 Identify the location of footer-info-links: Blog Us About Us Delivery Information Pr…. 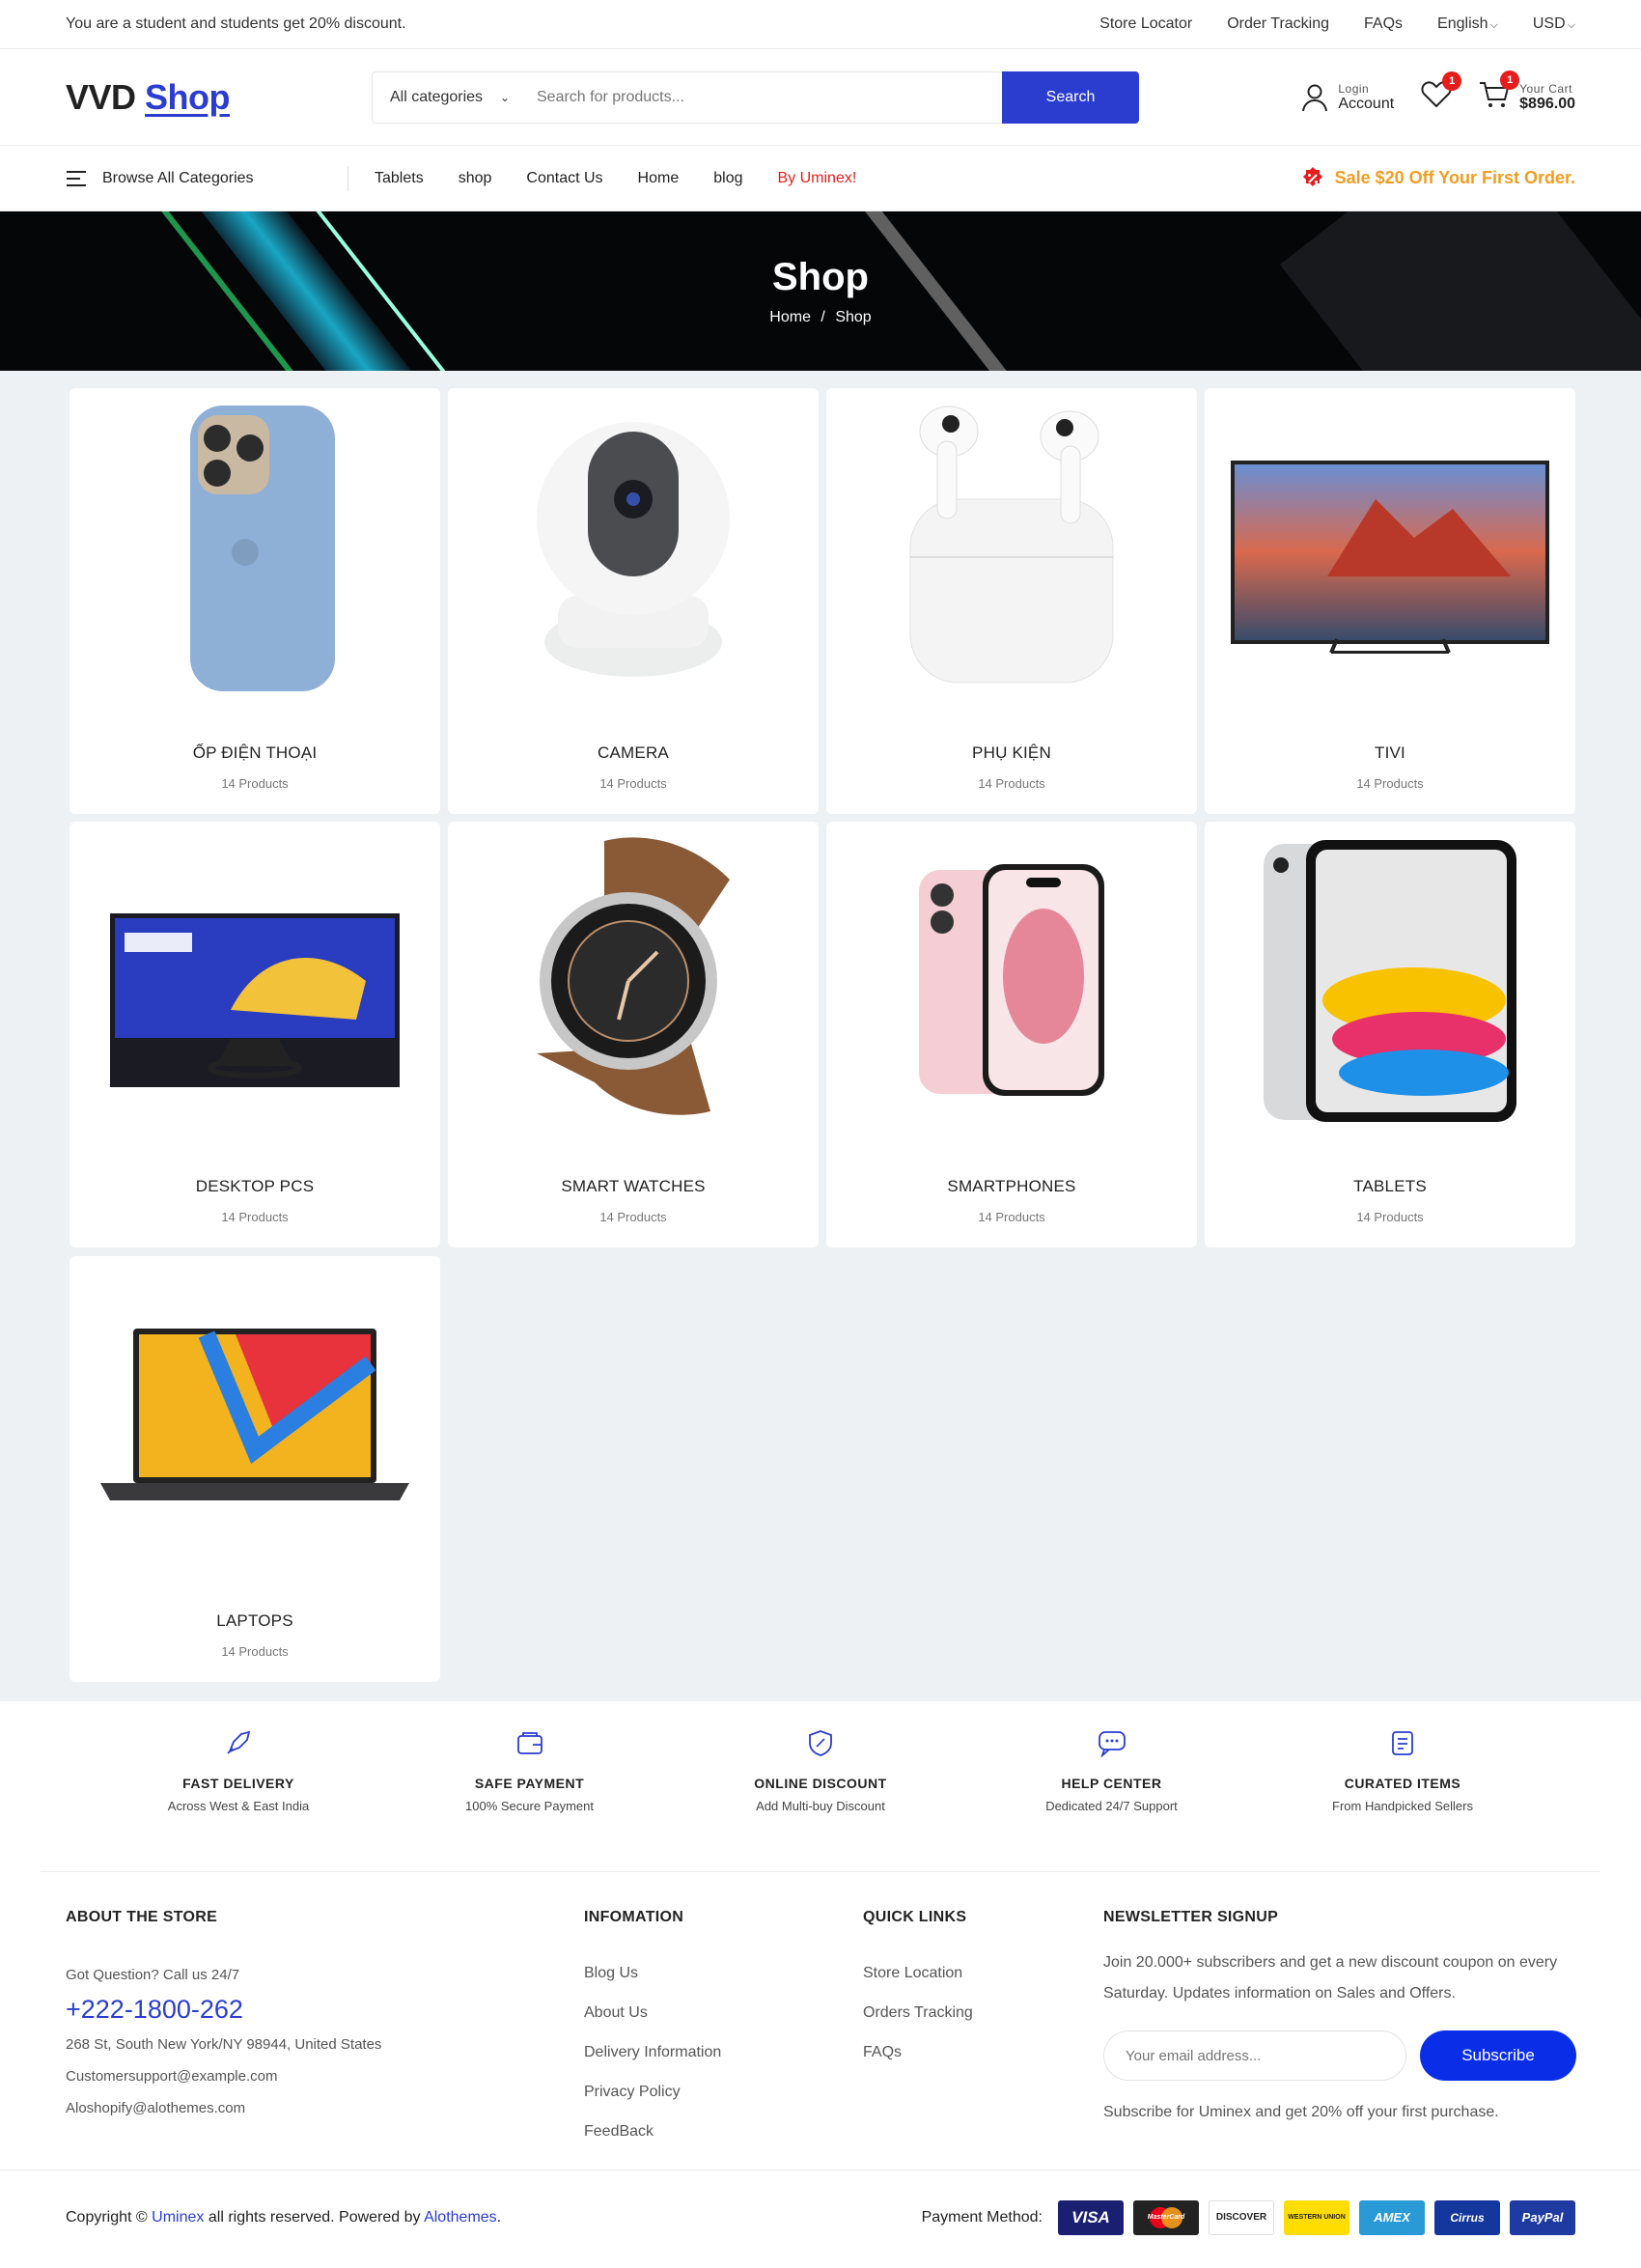
(652, 2053).